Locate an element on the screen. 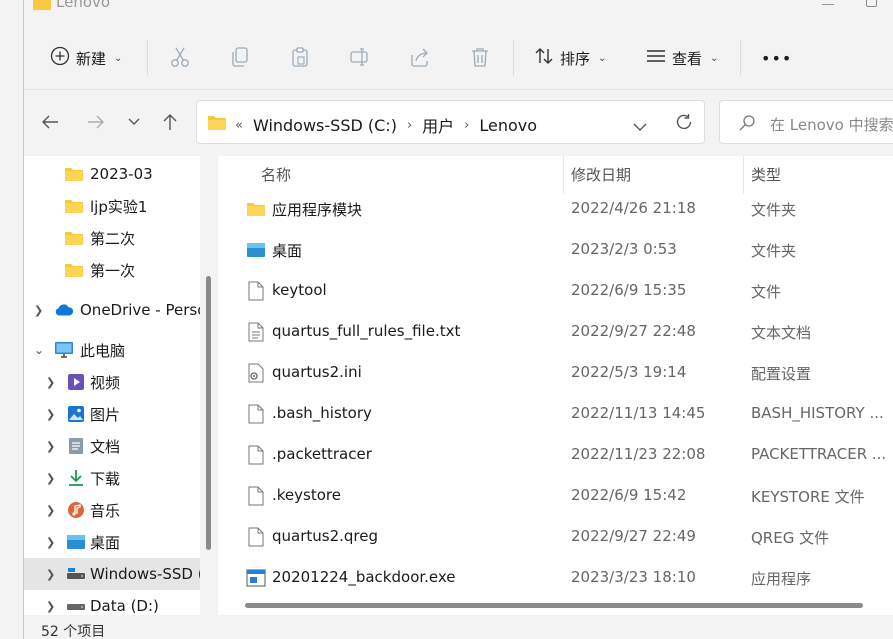  config-file-icon is located at coordinates (256, 373).